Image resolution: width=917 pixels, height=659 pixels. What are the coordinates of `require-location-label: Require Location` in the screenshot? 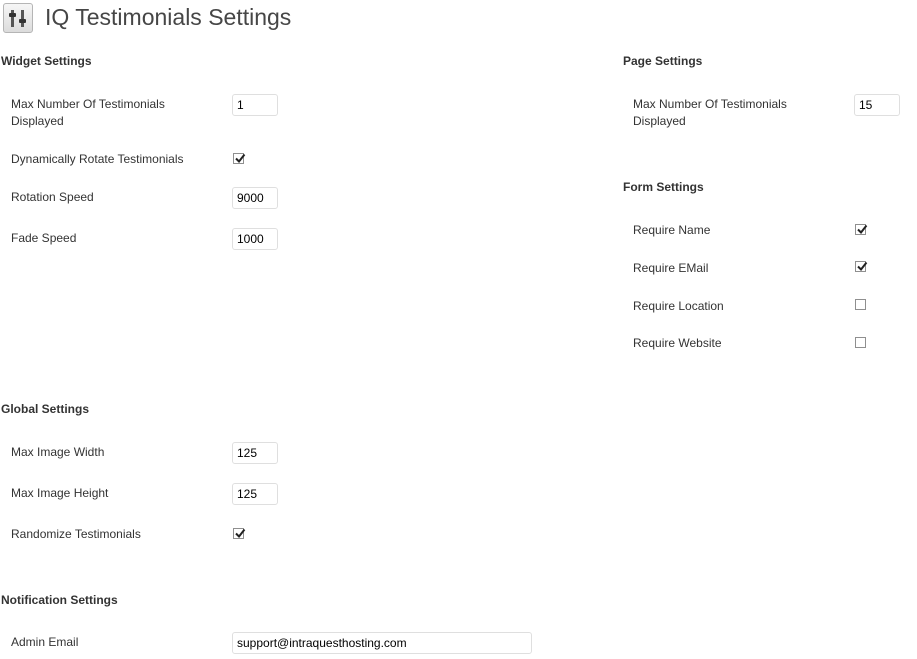 It's located at (678, 306).